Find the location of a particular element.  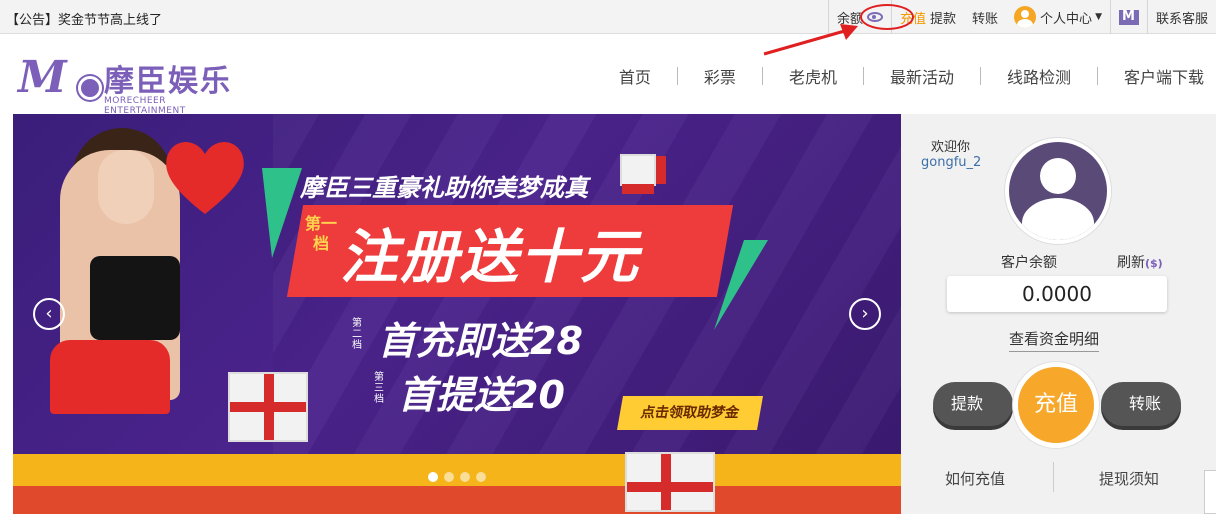

carousel-prev-button: ‹ is located at coordinates (49, 314).